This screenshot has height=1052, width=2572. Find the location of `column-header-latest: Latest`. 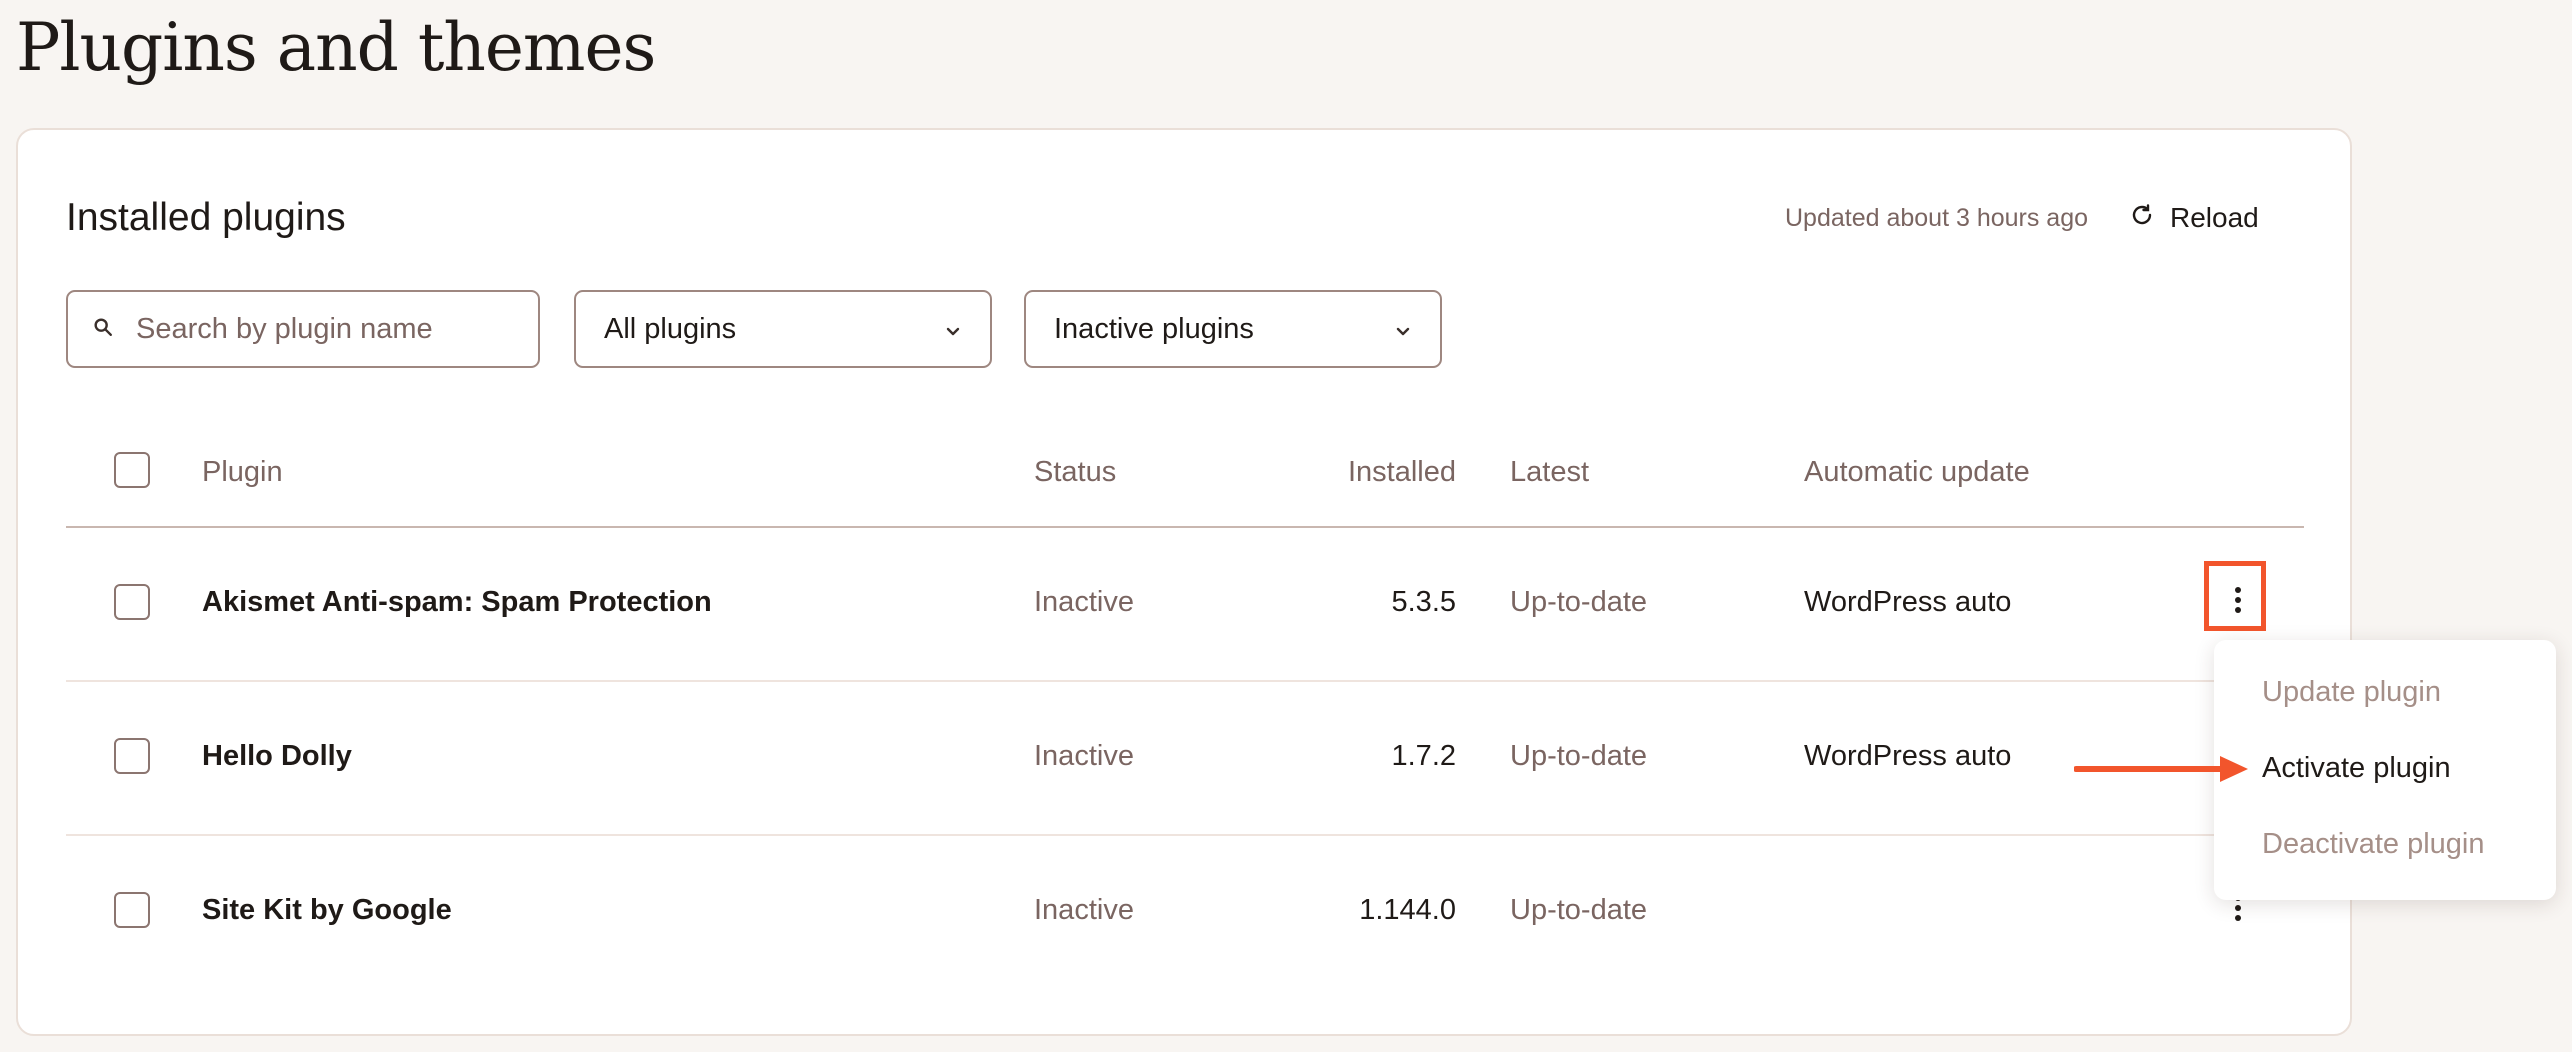

column-header-latest: Latest is located at coordinates (1549, 472).